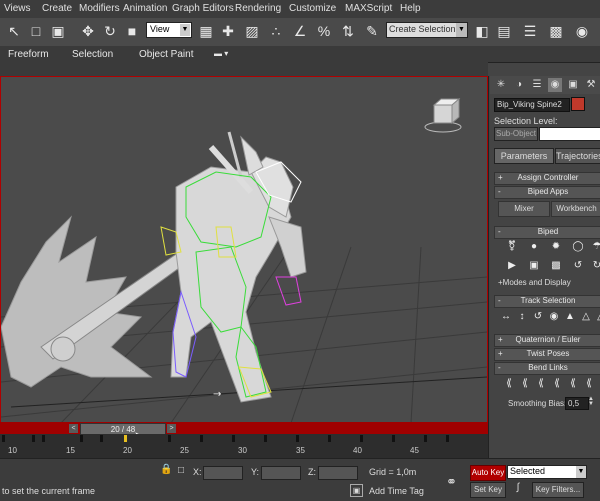 The image size is (600, 501). What do you see at coordinates (276, 31) in the screenshot?
I see `snap-toggle-icon: ∴` at bounding box center [276, 31].